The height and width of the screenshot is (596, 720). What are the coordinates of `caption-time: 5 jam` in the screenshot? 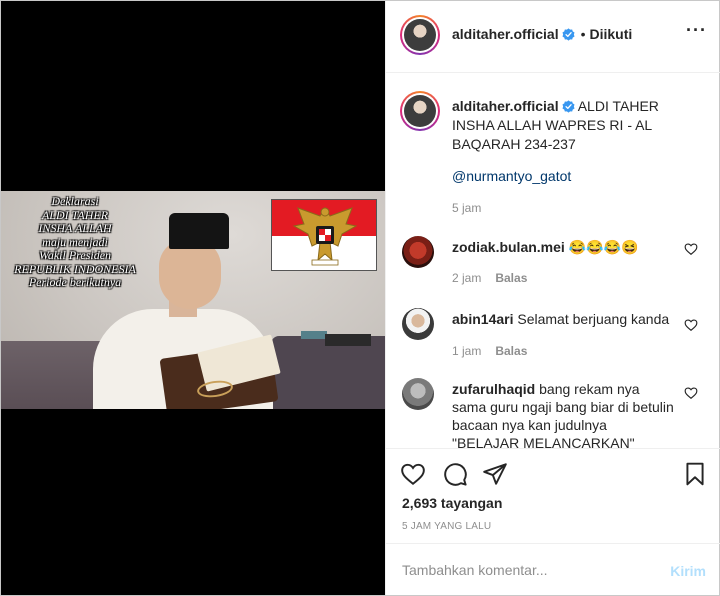 It's located at (466, 208).